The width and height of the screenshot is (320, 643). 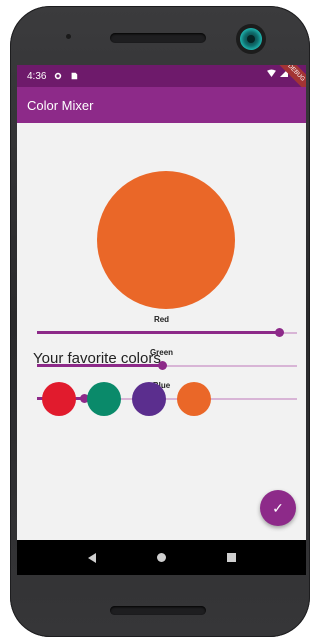 What do you see at coordinates (104, 399) in the screenshot?
I see `favorite-swatch-green` at bounding box center [104, 399].